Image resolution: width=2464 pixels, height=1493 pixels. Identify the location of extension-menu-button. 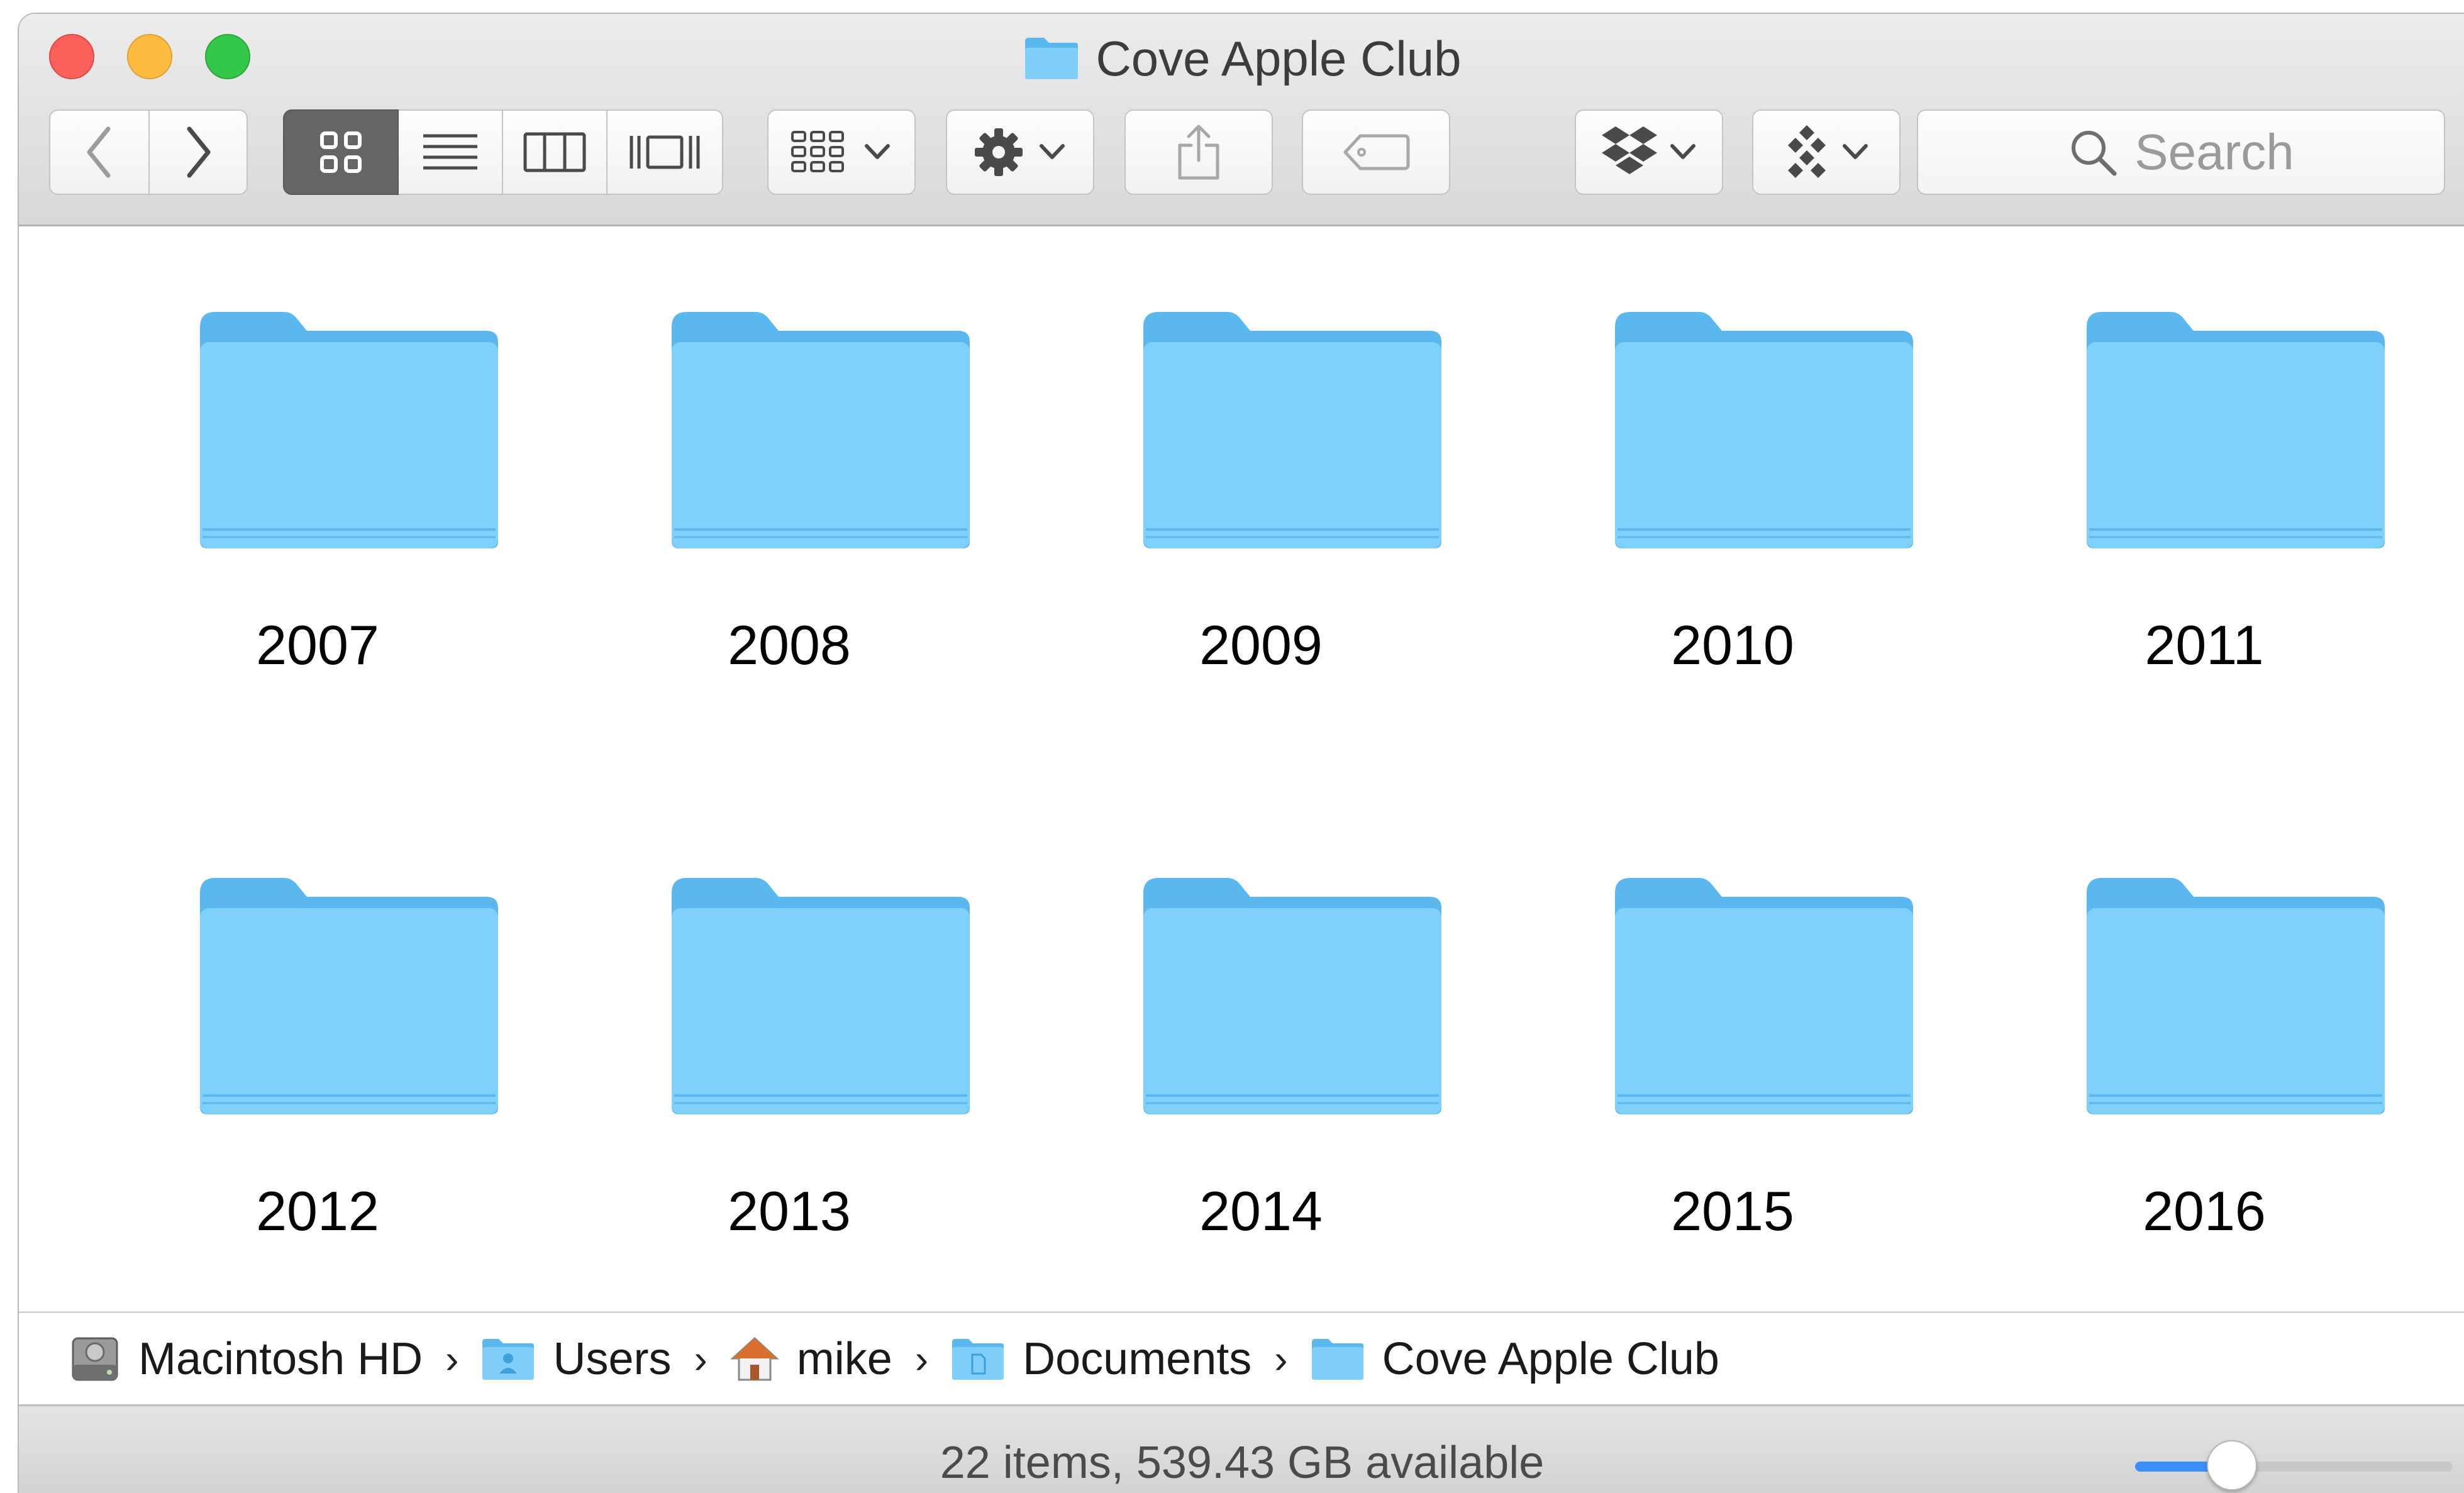
(1826, 152).